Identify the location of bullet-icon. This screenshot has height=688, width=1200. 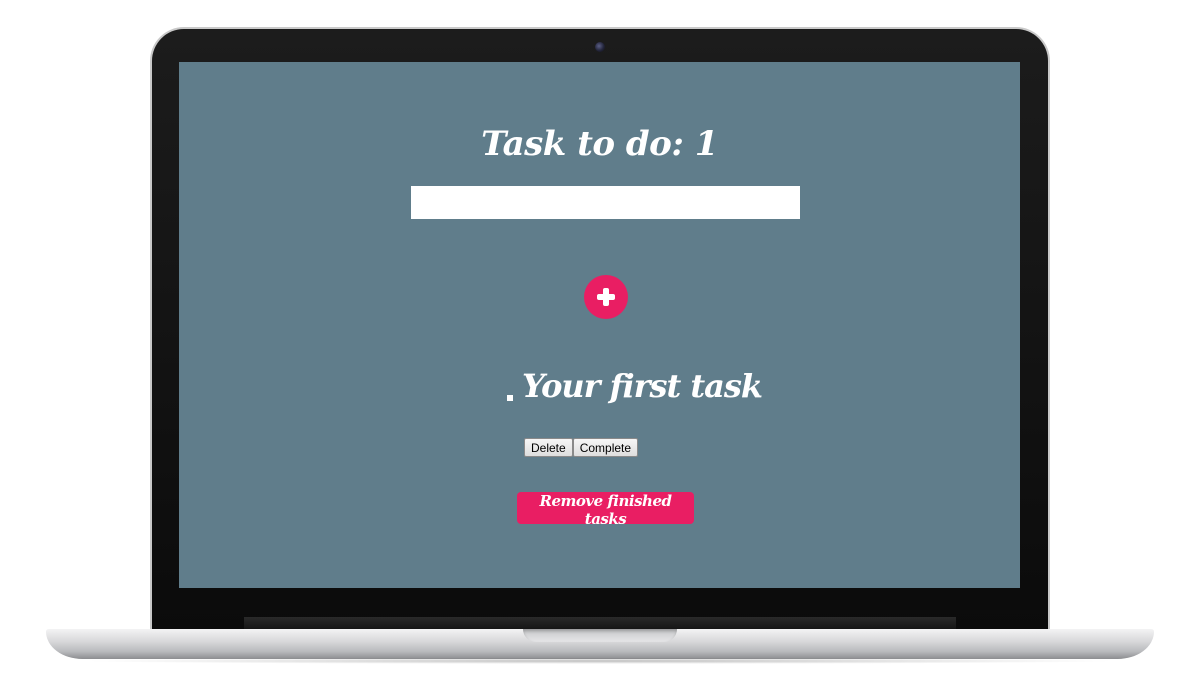
(510, 398).